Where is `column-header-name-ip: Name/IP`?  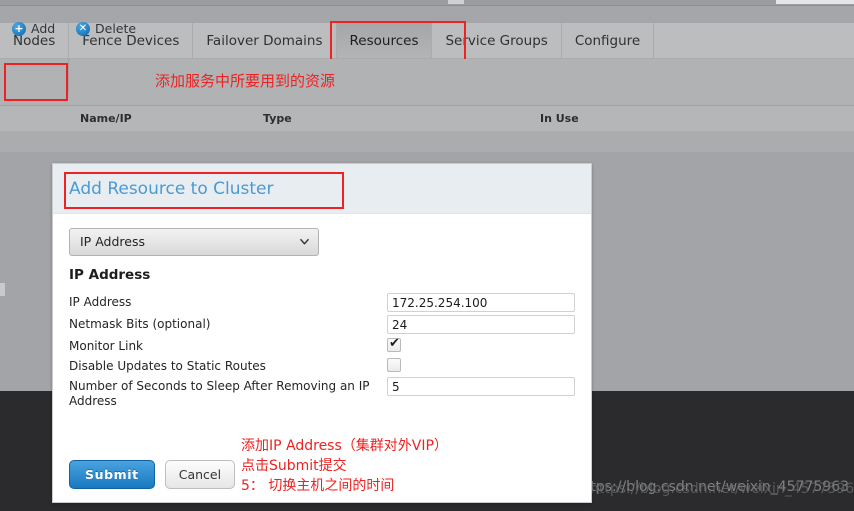 column-header-name-ip: Name/IP is located at coordinates (106, 118).